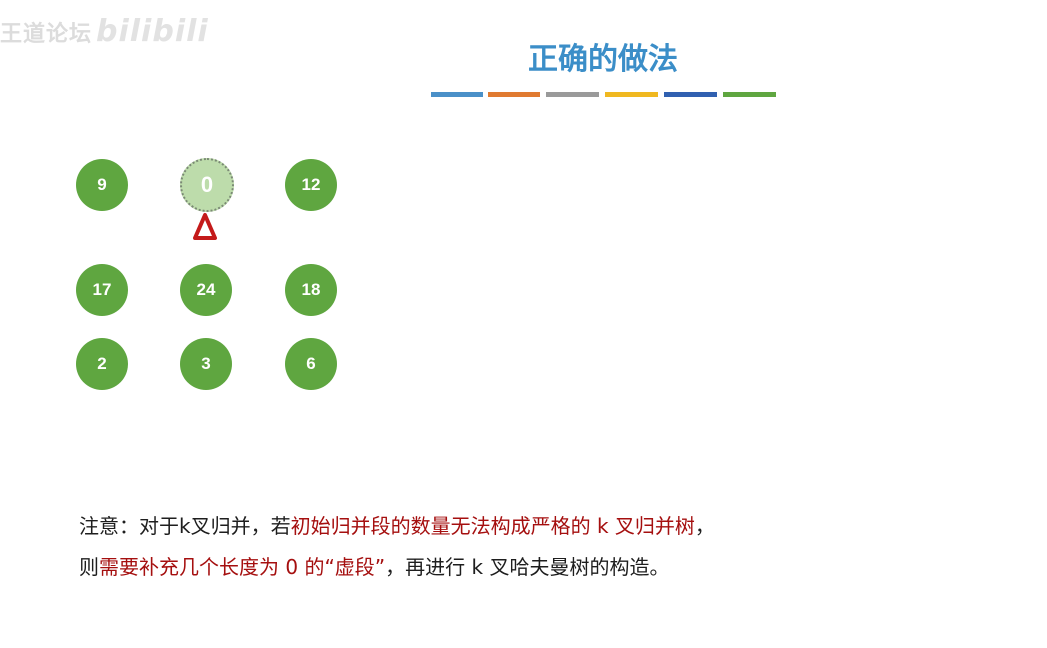 Image resolution: width=1047 pixels, height=648 pixels. I want to click on pointer-triangle-icon, so click(205, 226).